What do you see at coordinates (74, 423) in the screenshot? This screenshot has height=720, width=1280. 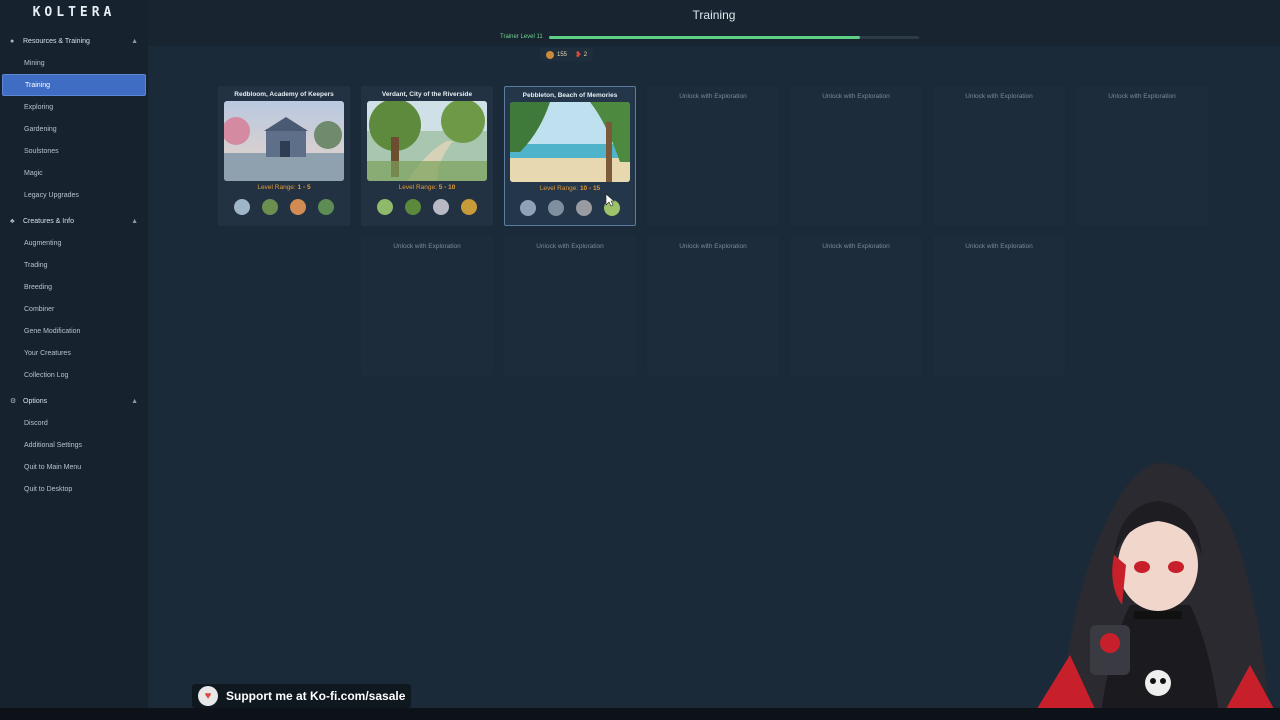 I see `sidebar-item-discord: Discord` at bounding box center [74, 423].